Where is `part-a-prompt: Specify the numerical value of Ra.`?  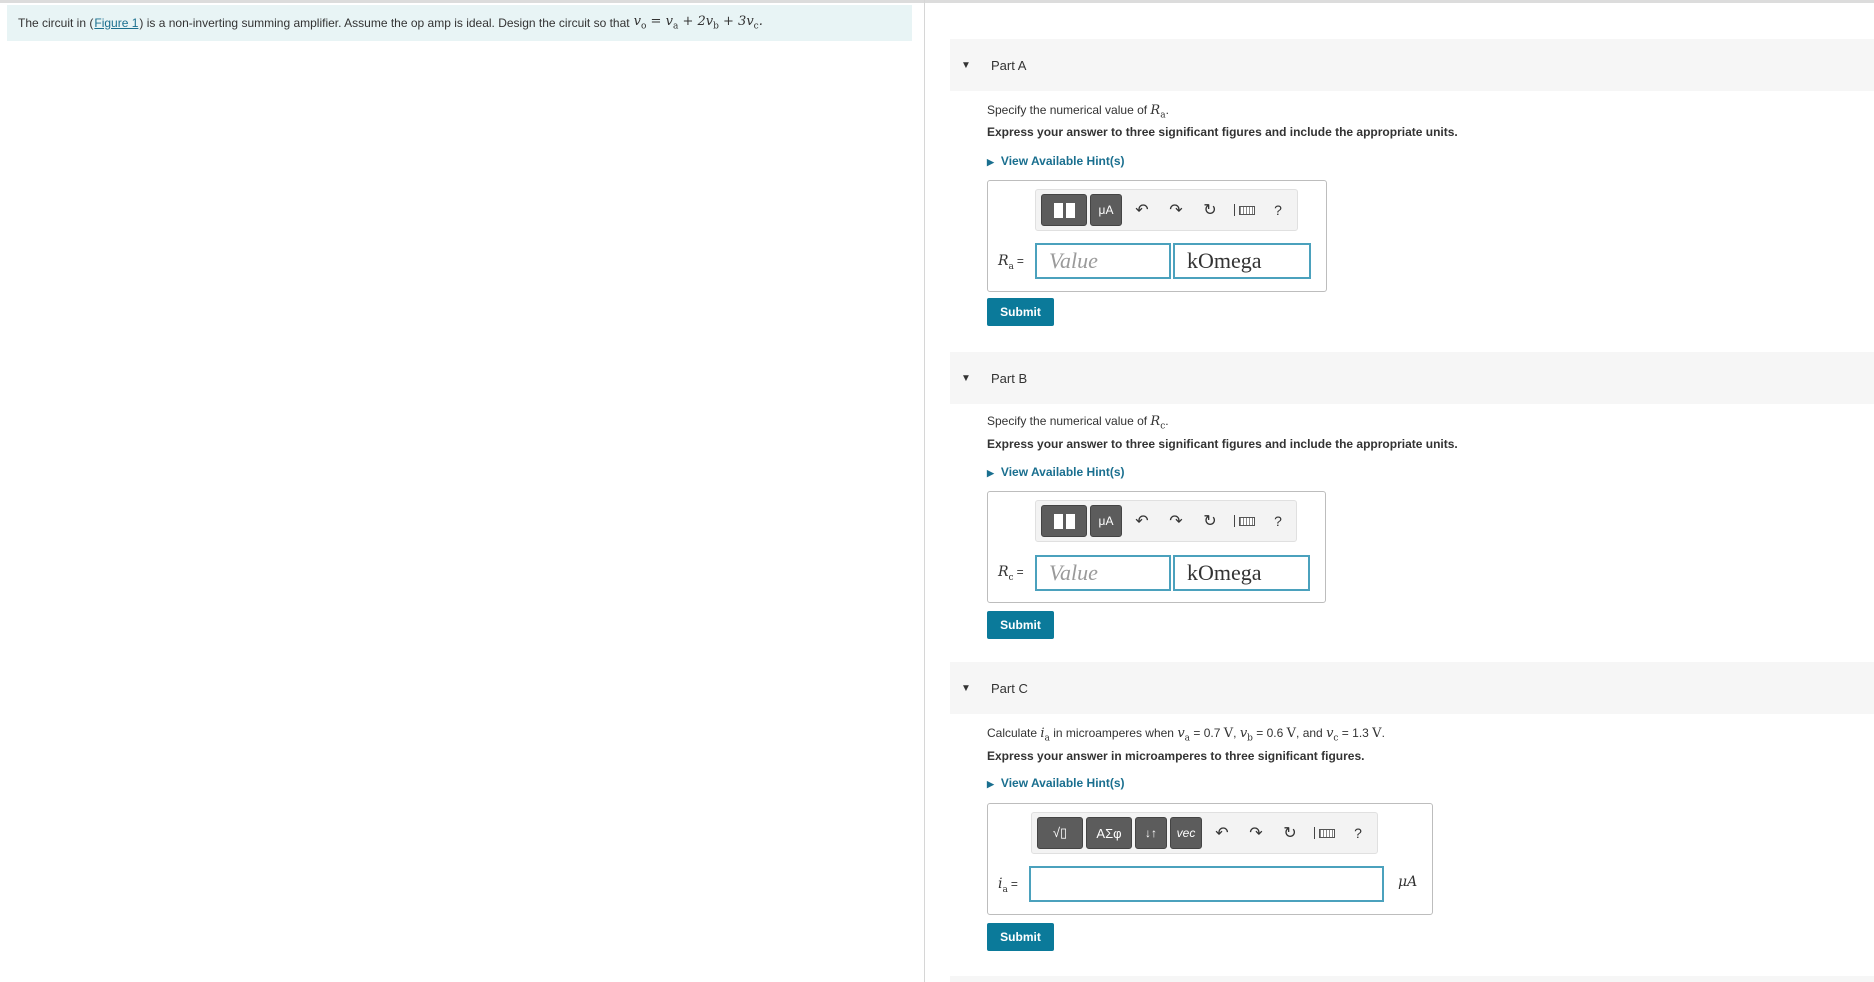
part-a-prompt: Specify the numerical value of Ra. is located at coordinates (1078, 112).